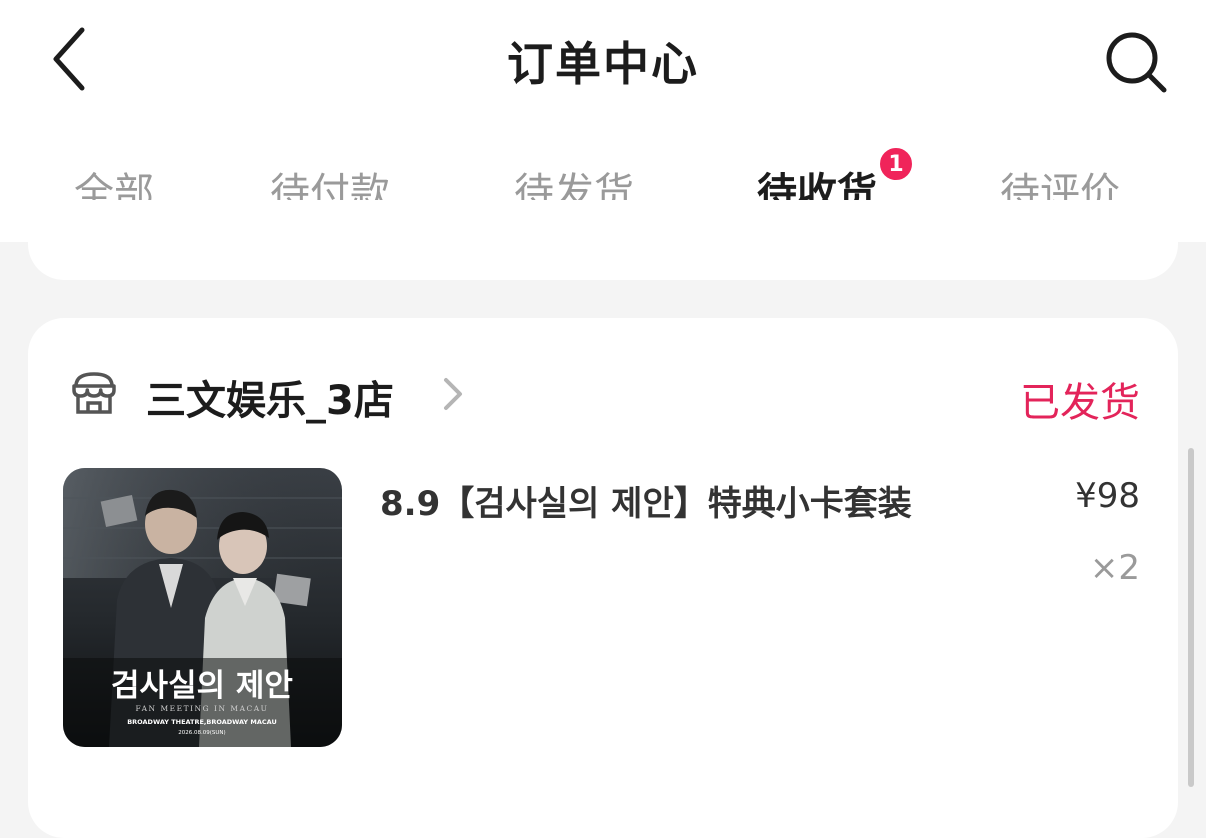 This screenshot has width=1206, height=838. Describe the element at coordinates (646, 500) in the screenshot. I see `product-title: 8.9【검사실의 제안】特典小卡套装` at that location.